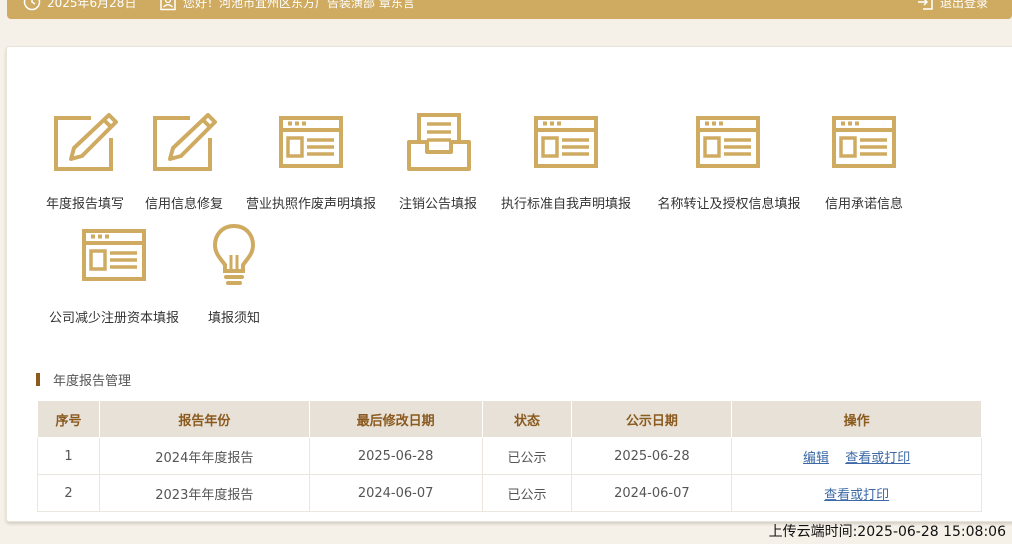  I want to click on logout-label: 退出登录, so click(963, 5).